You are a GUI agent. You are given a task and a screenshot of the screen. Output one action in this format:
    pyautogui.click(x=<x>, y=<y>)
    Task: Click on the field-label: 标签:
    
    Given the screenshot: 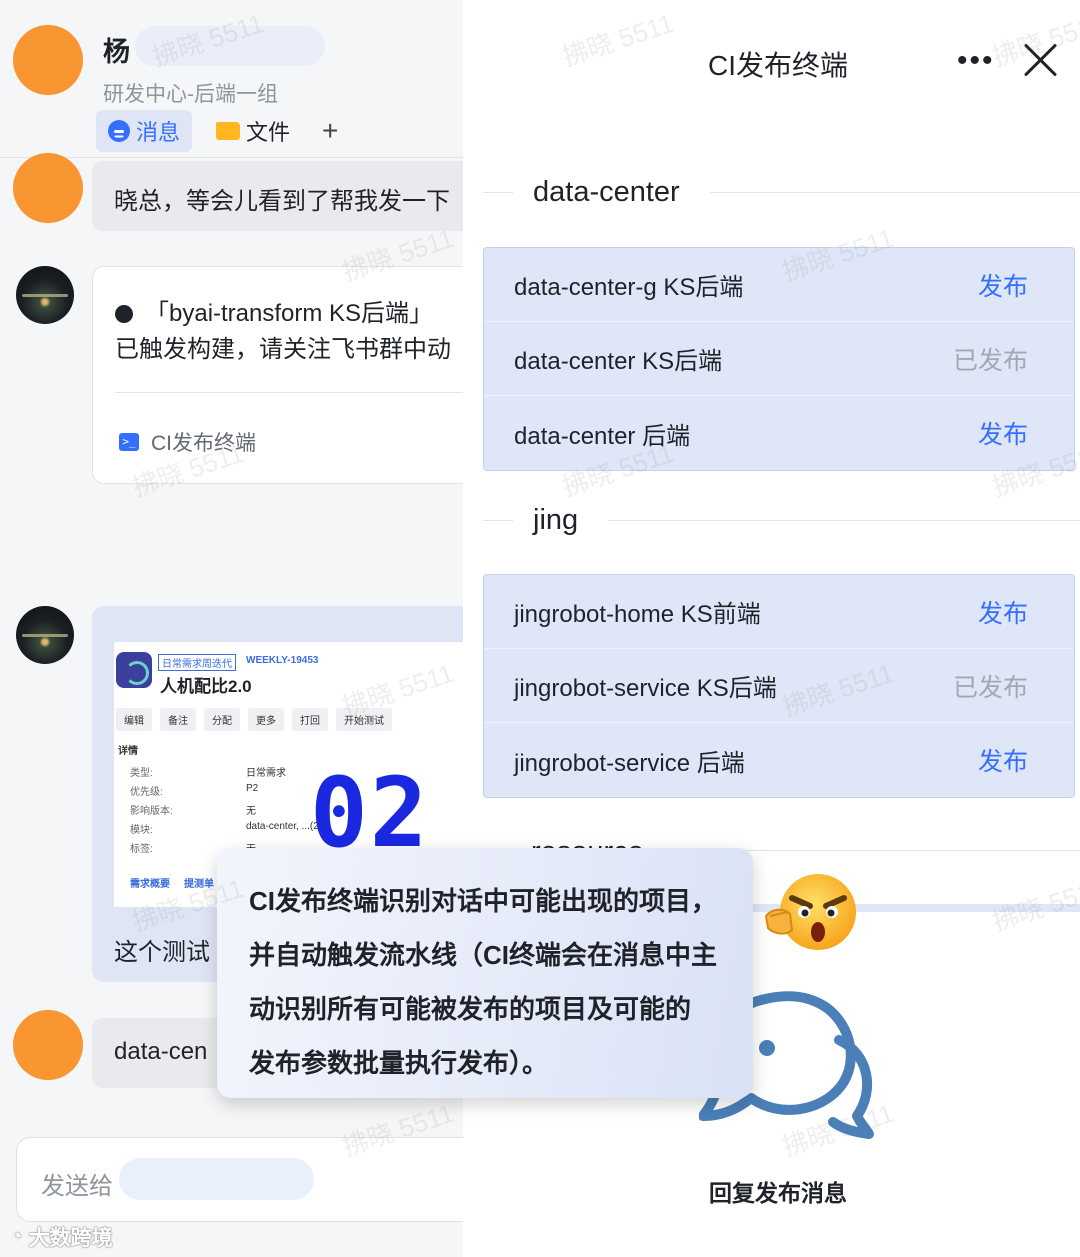 What is the action you would take?
    pyautogui.click(x=141, y=849)
    